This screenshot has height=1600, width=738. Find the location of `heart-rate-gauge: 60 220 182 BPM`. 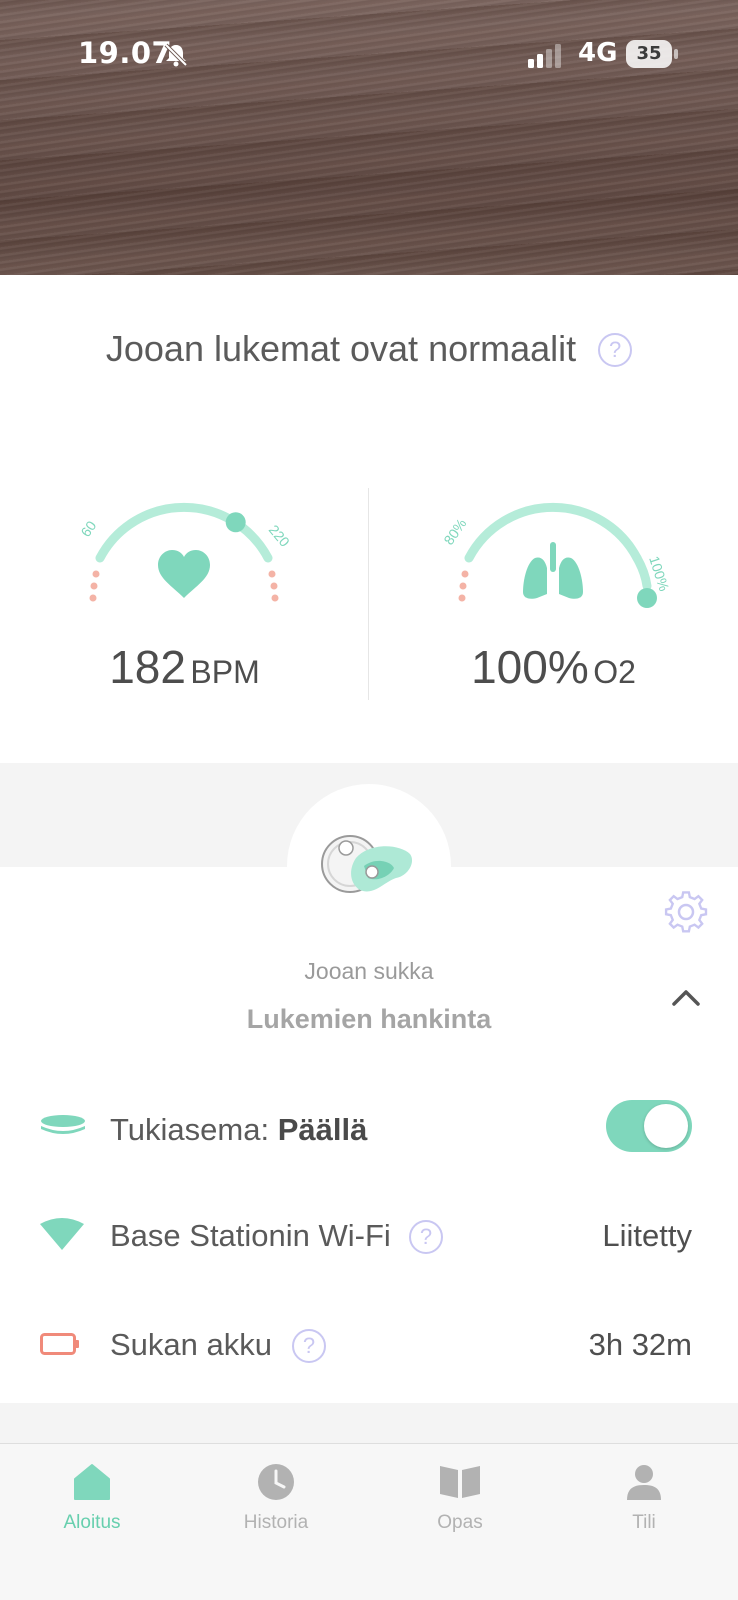

heart-rate-gauge: 60 220 182 BPM is located at coordinates (184, 595).